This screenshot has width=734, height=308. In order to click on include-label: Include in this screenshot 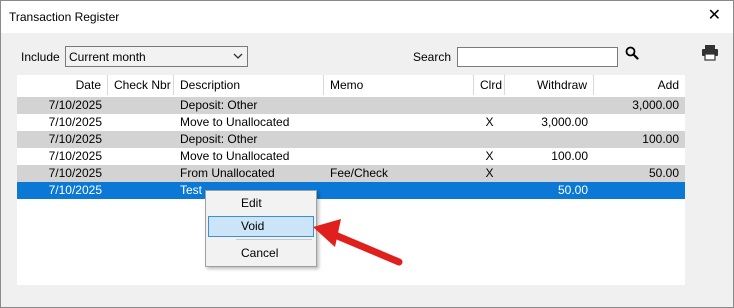, I will do `click(40, 57)`.